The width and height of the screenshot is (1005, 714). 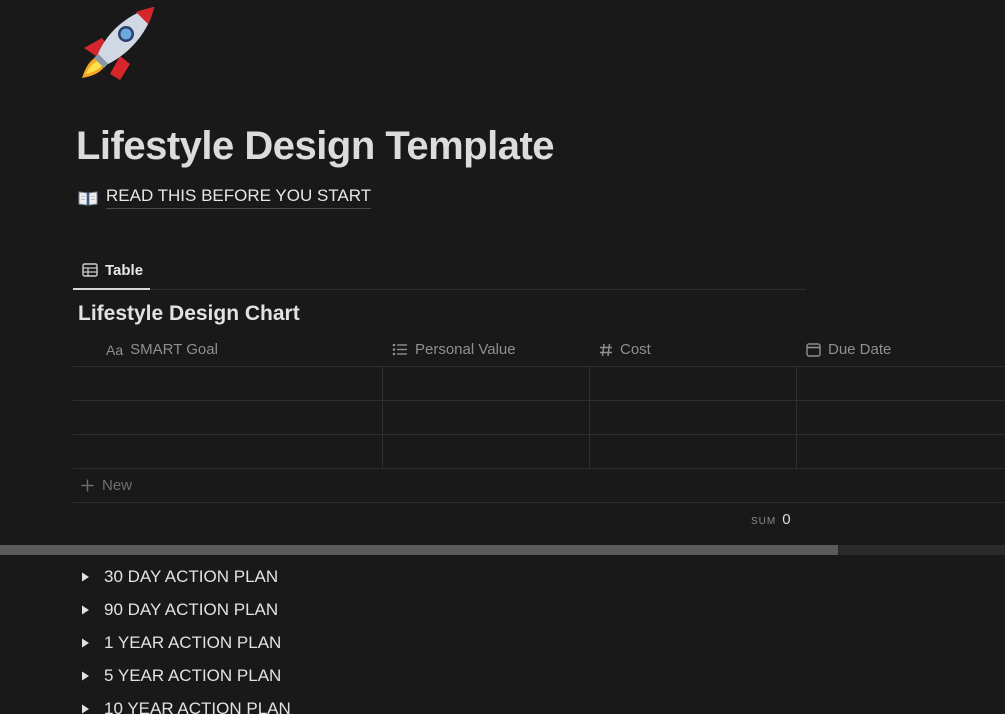 What do you see at coordinates (189, 314) in the screenshot?
I see `database-title: Lifestyle Design Chart` at bounding box center [189, 314].